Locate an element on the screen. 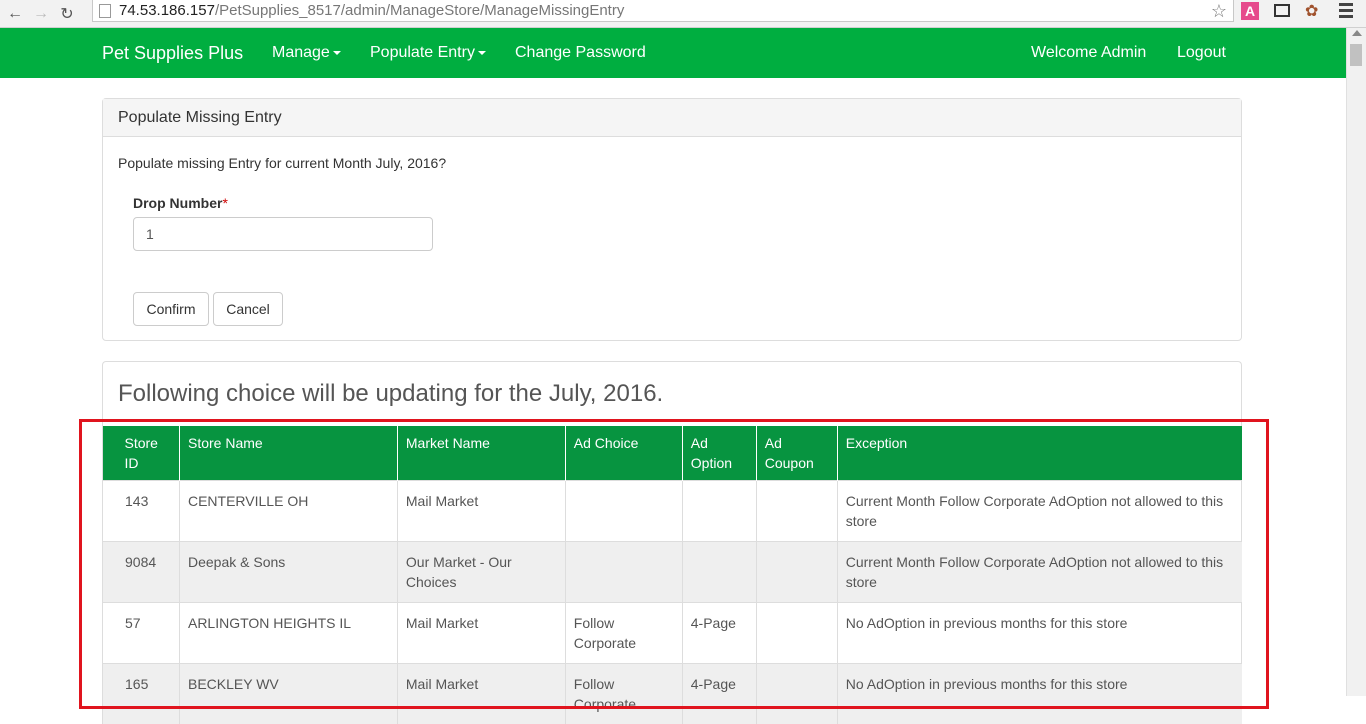 This screenshot has width=1366, height=724. drop-number-input is located at coordinates (283, 234).